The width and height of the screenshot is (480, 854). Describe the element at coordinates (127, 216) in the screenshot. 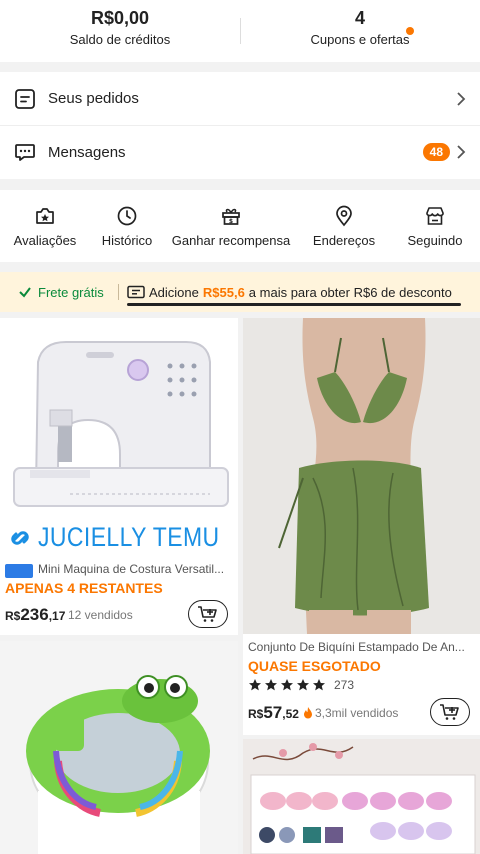

I see `clock-icon` at that location.